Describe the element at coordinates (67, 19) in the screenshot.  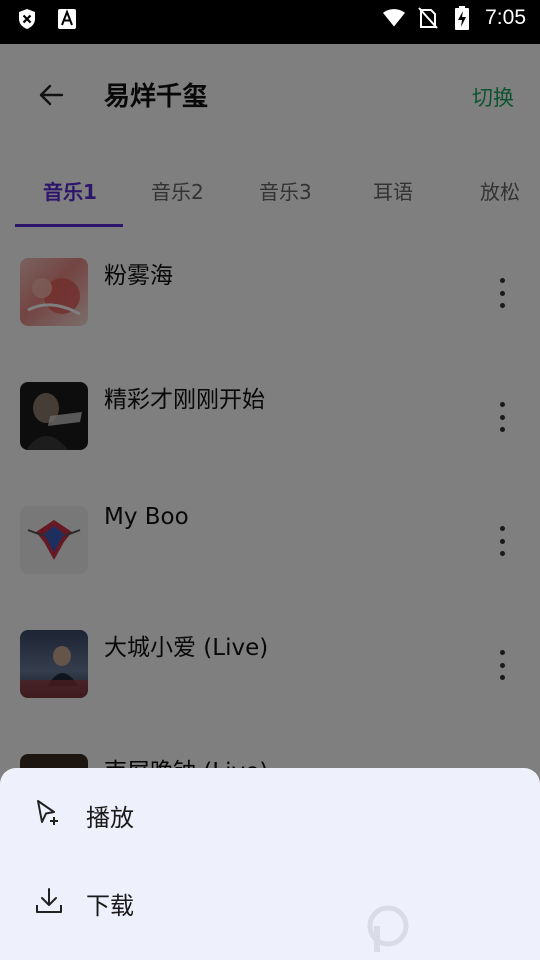
I see `font-a-icon` at that location.